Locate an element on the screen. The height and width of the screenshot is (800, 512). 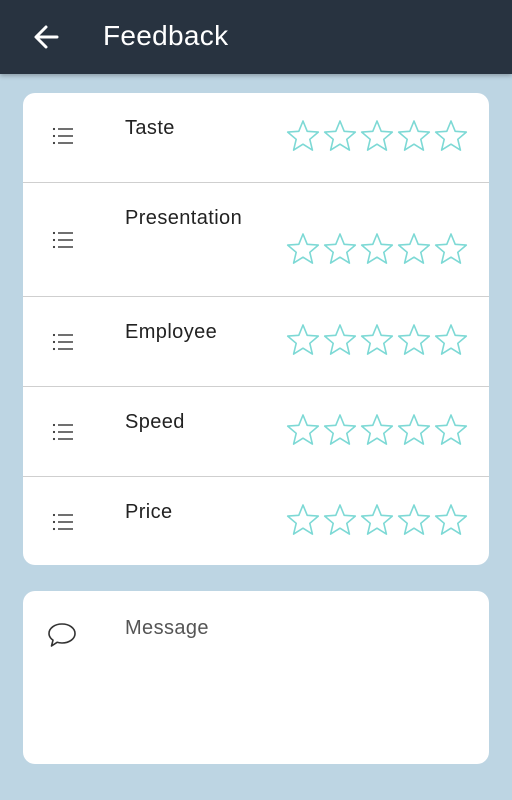
rating-label: Price is located at coordinates (149, 512).